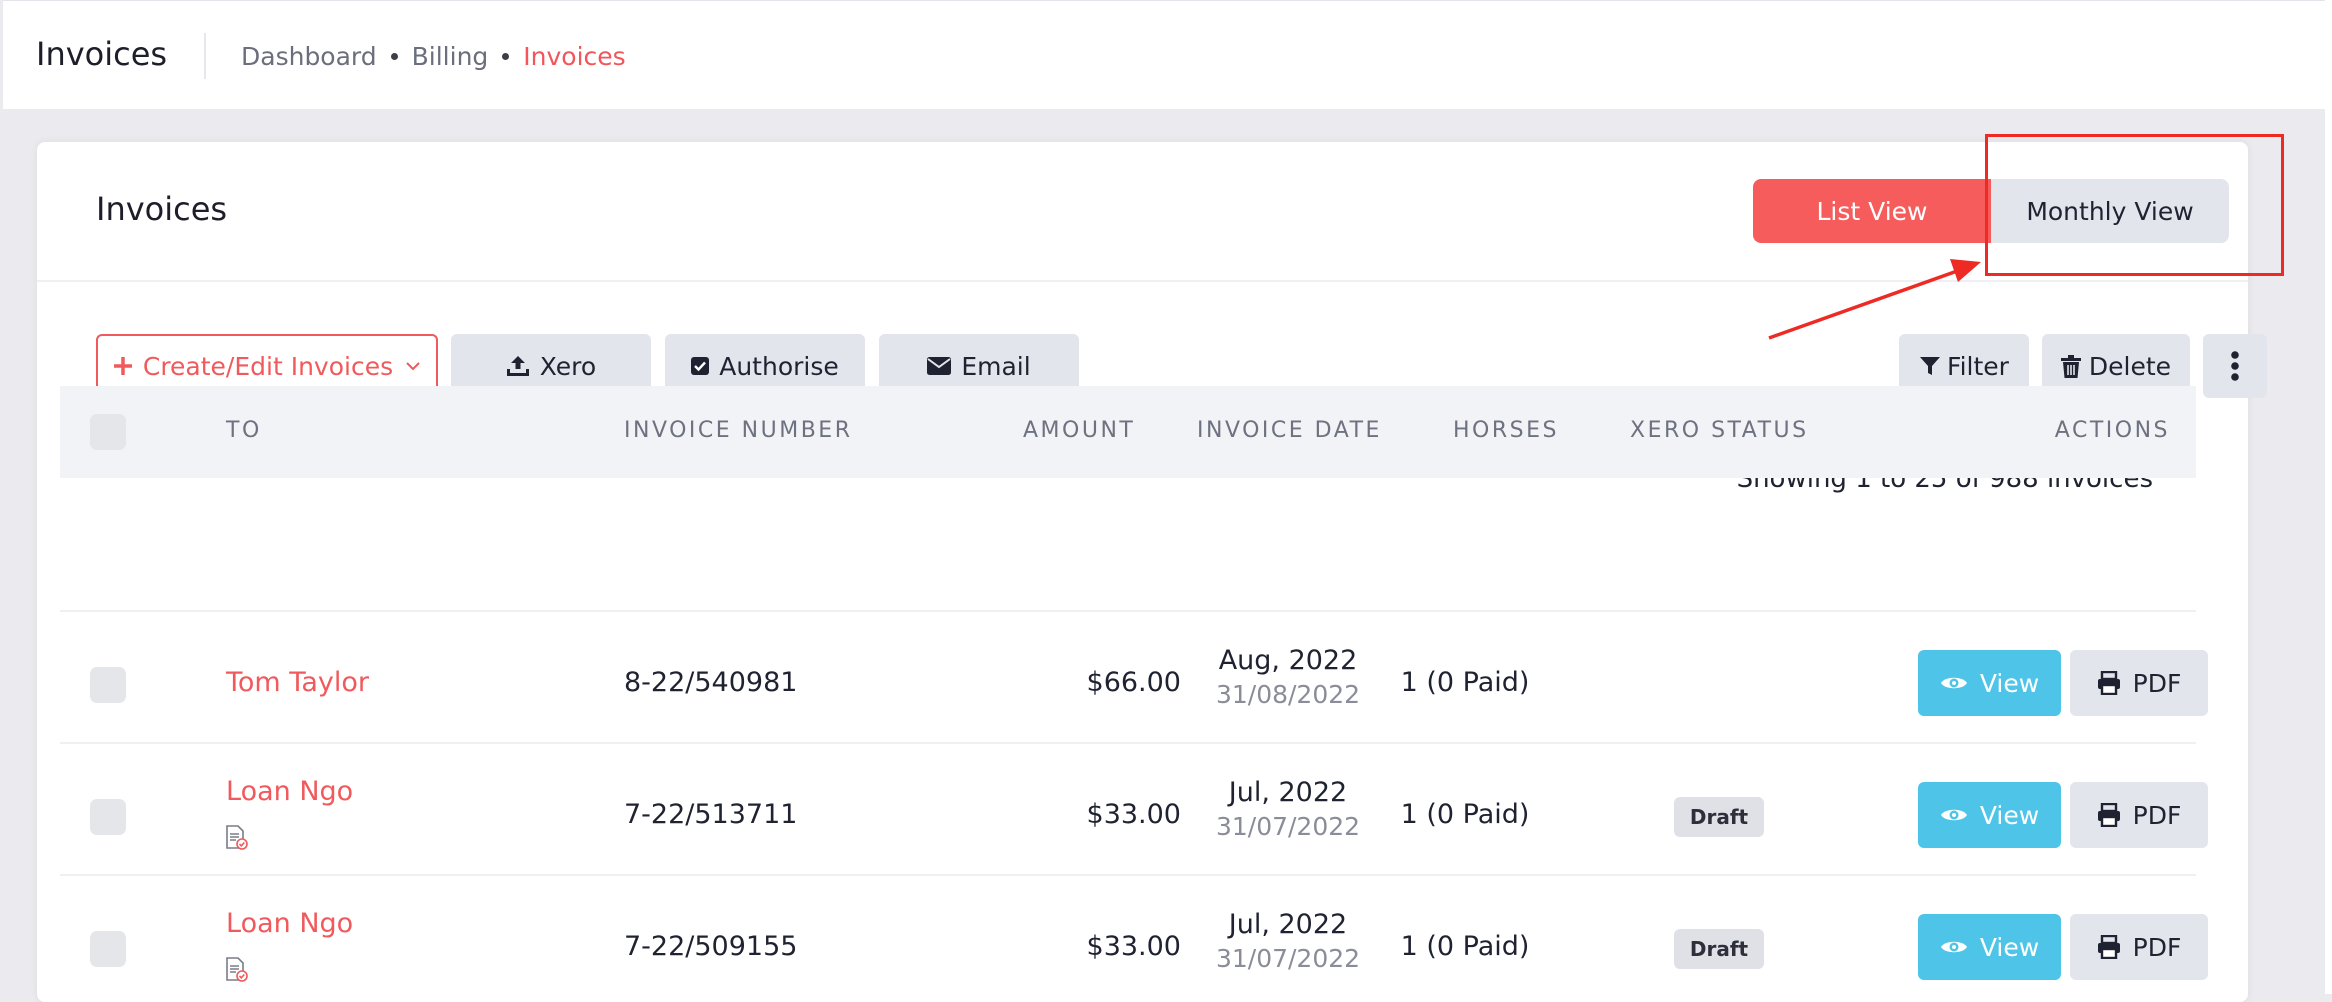  Describe the element at coordinates (268, 366) in the screenshot. I see `create-edit-label: Create/Edit Invoices` at that location.